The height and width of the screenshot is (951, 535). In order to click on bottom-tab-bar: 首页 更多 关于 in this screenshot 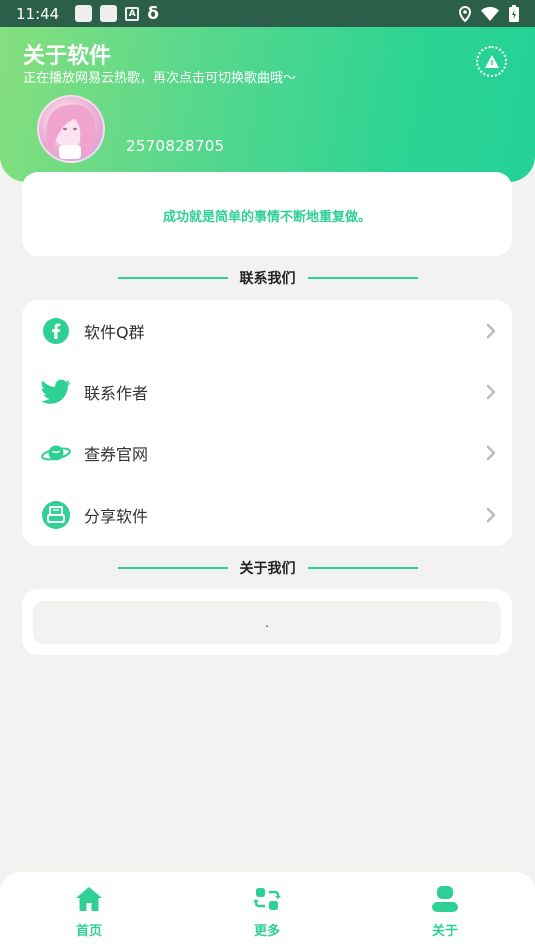, I will do `click(267, 911)`.